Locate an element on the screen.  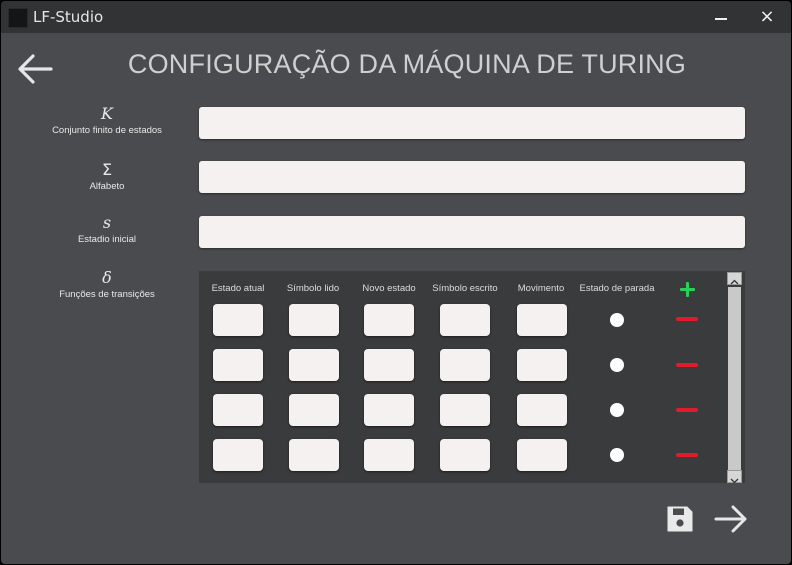
initial-state-label: s Estadio inicial is located at coordinates (107, 229).